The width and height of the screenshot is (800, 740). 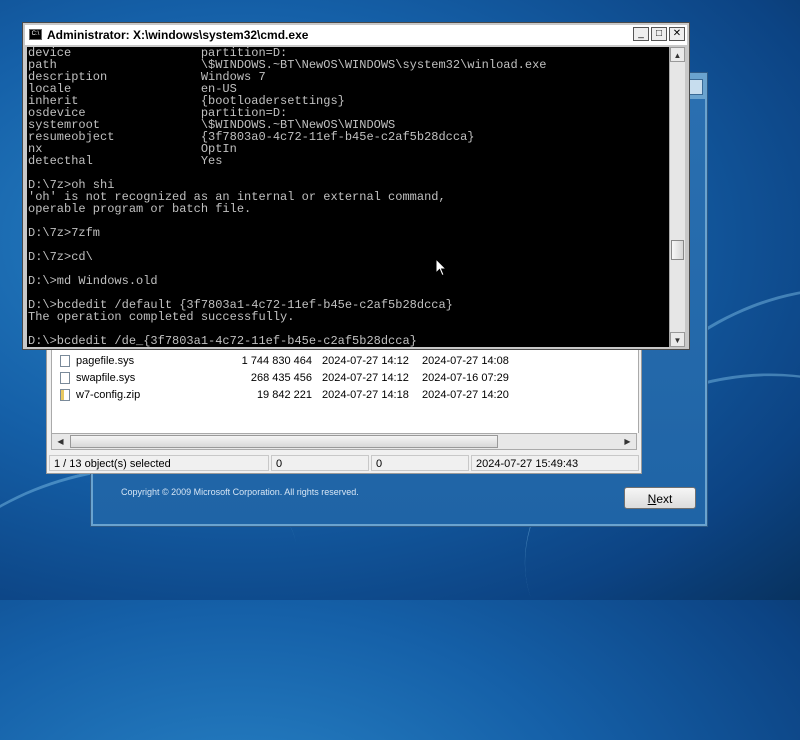 I want to click on minimize-button: _, so click(x=641, y=34).